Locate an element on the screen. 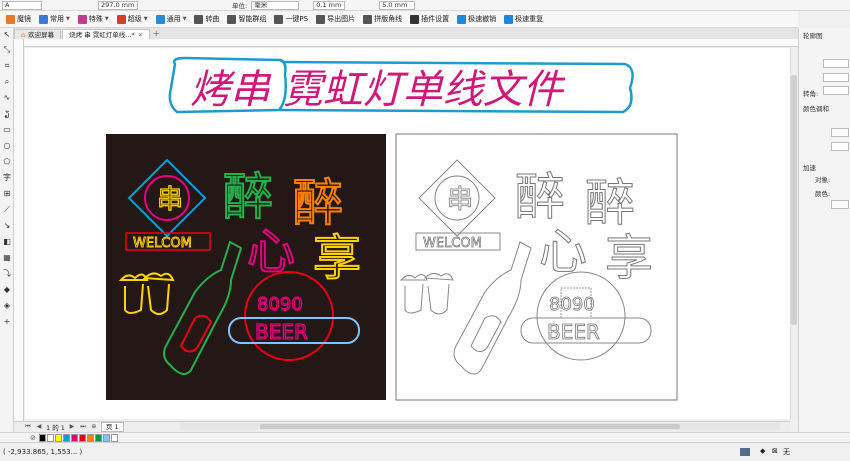  plugin-button-5: 转曲 is located at coordinates (206, 19).